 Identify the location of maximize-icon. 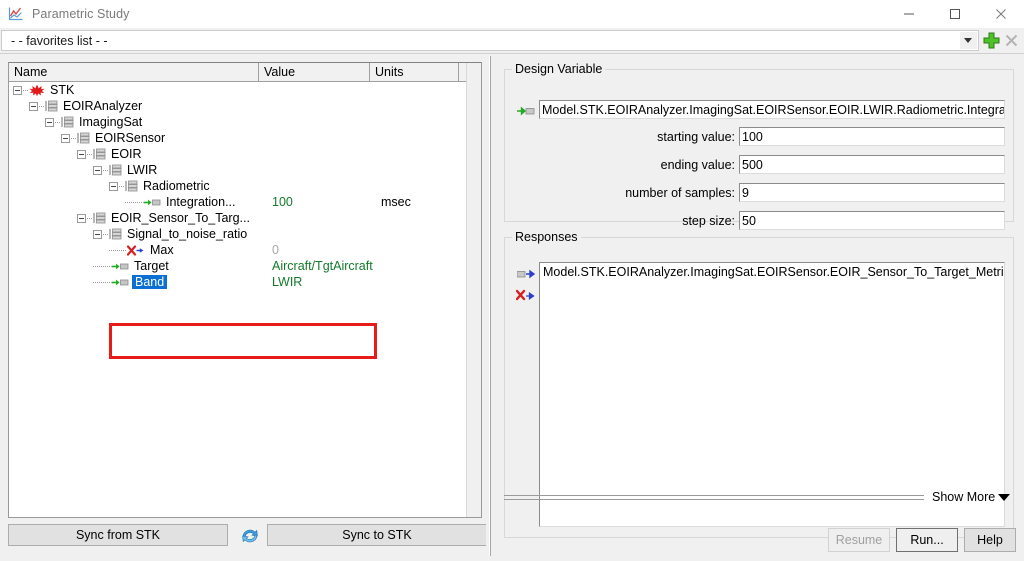
(955, 14).